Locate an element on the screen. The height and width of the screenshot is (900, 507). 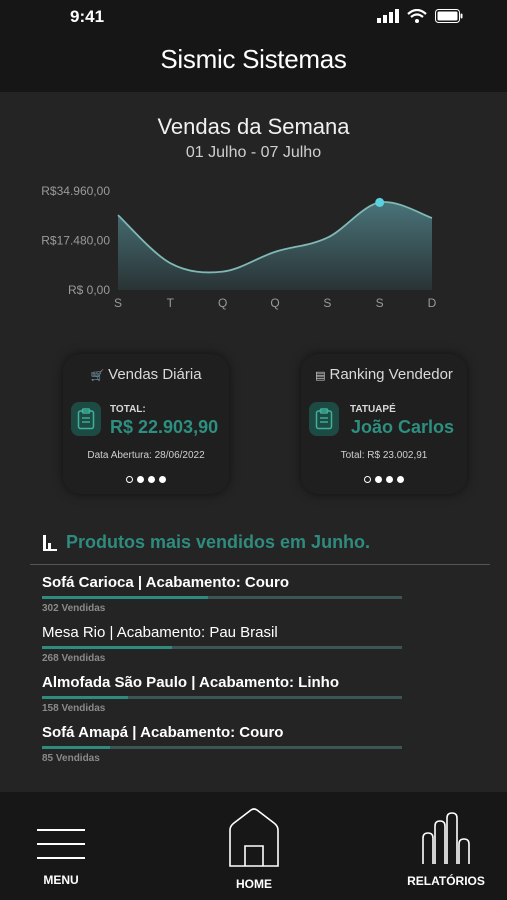
status-icons is located at coordinates (420, 16).